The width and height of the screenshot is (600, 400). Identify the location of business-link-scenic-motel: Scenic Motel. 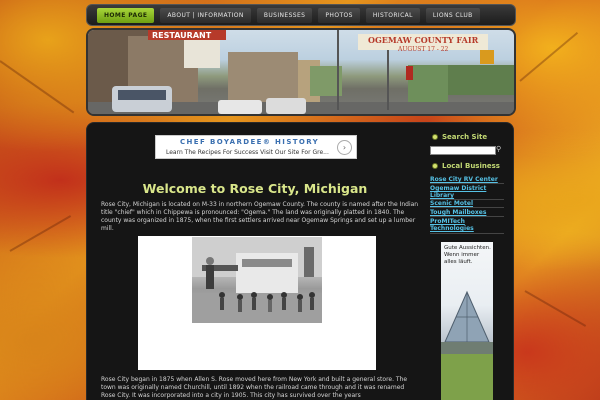
(467, 203).